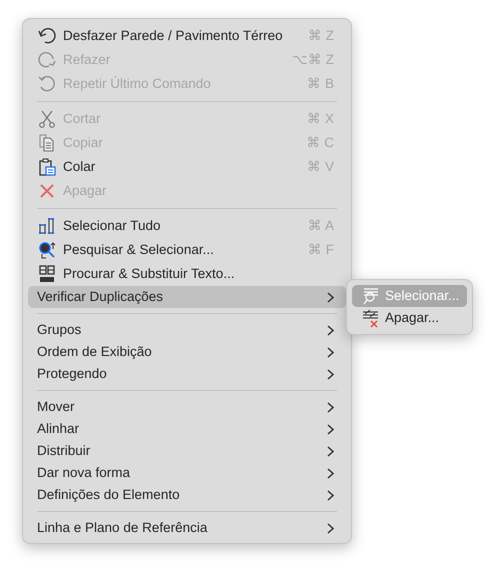  What do you see at coordinates (187, 352) in the screenshot?
I see `menu-item: Ordem de Exibição` at bounding box center [187, 352].